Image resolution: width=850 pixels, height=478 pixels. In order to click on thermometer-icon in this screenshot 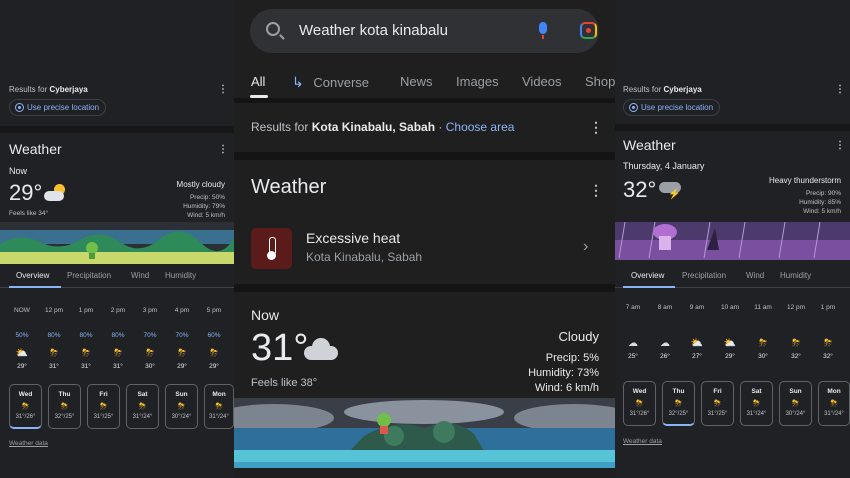, I will do `click(271, 248)`.